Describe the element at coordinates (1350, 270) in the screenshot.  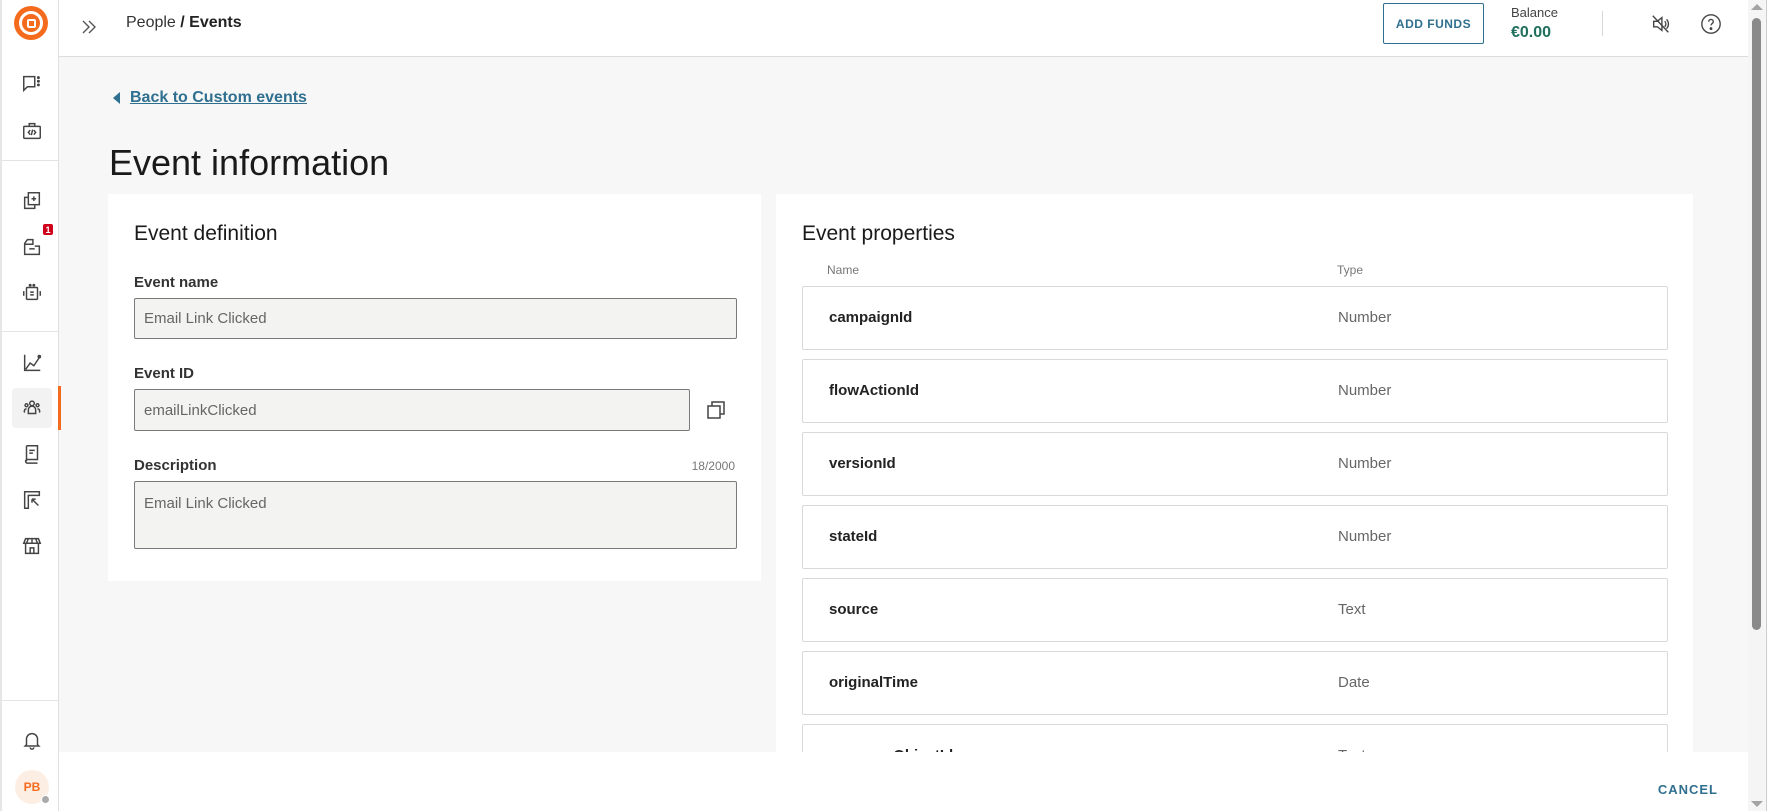
I see `column-header-type: Type` at that location.